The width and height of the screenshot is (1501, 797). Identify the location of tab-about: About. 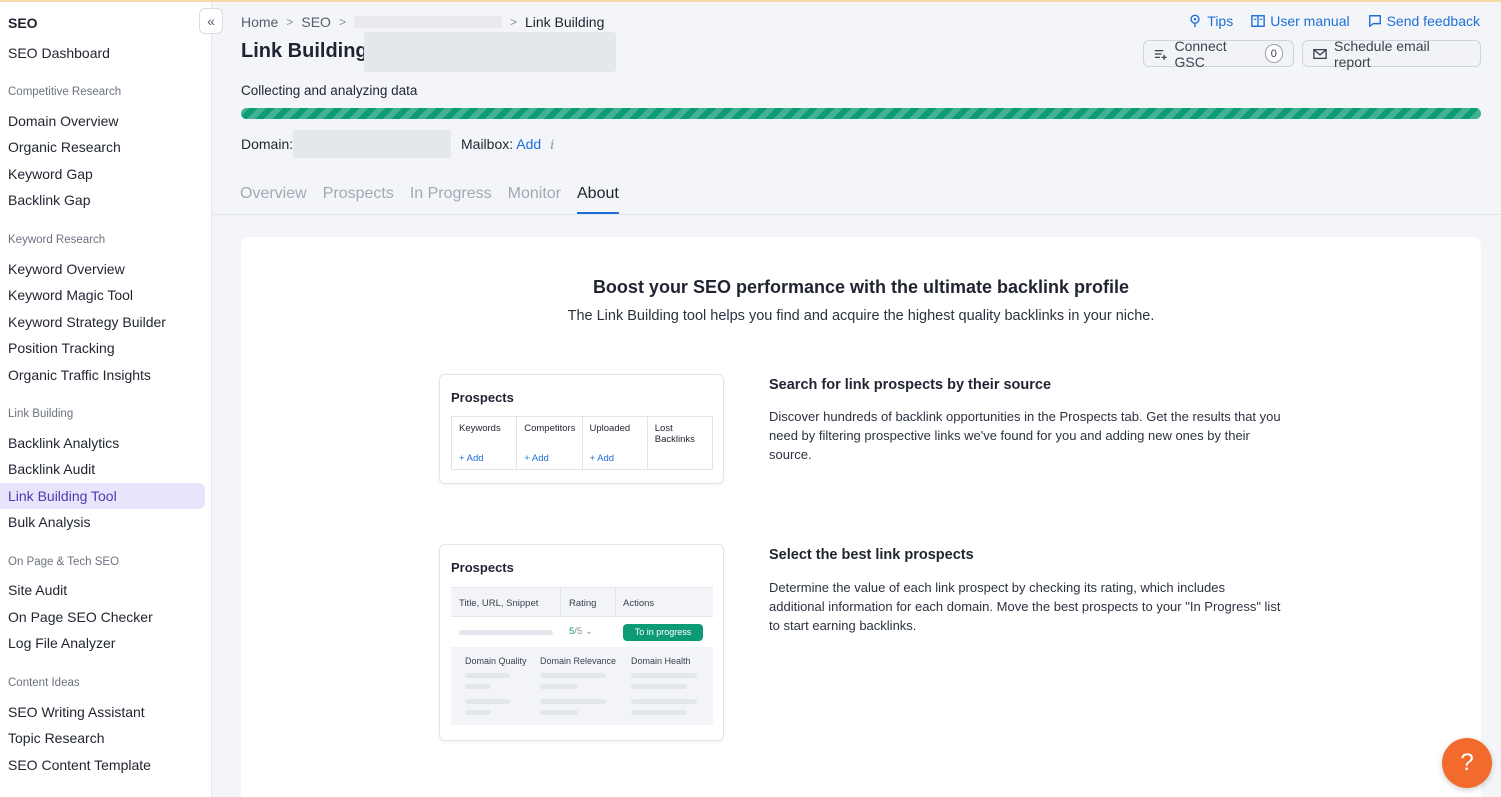
(598, 199).